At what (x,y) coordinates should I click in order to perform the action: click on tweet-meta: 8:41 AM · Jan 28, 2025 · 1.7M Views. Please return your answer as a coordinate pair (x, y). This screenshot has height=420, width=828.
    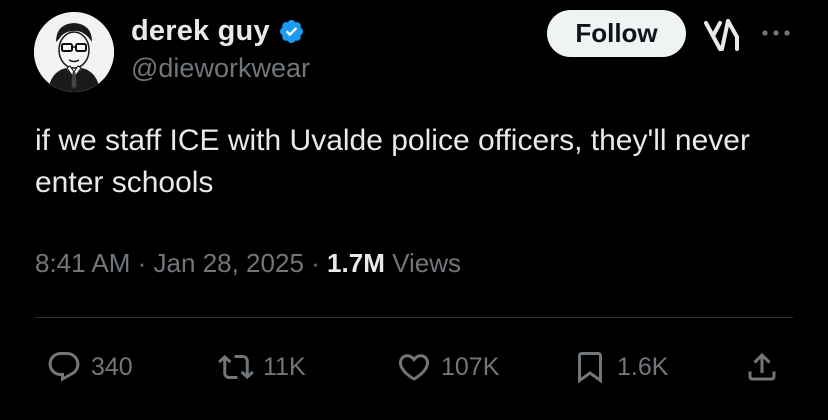
    Looking at the image, I should click on (248, 263).